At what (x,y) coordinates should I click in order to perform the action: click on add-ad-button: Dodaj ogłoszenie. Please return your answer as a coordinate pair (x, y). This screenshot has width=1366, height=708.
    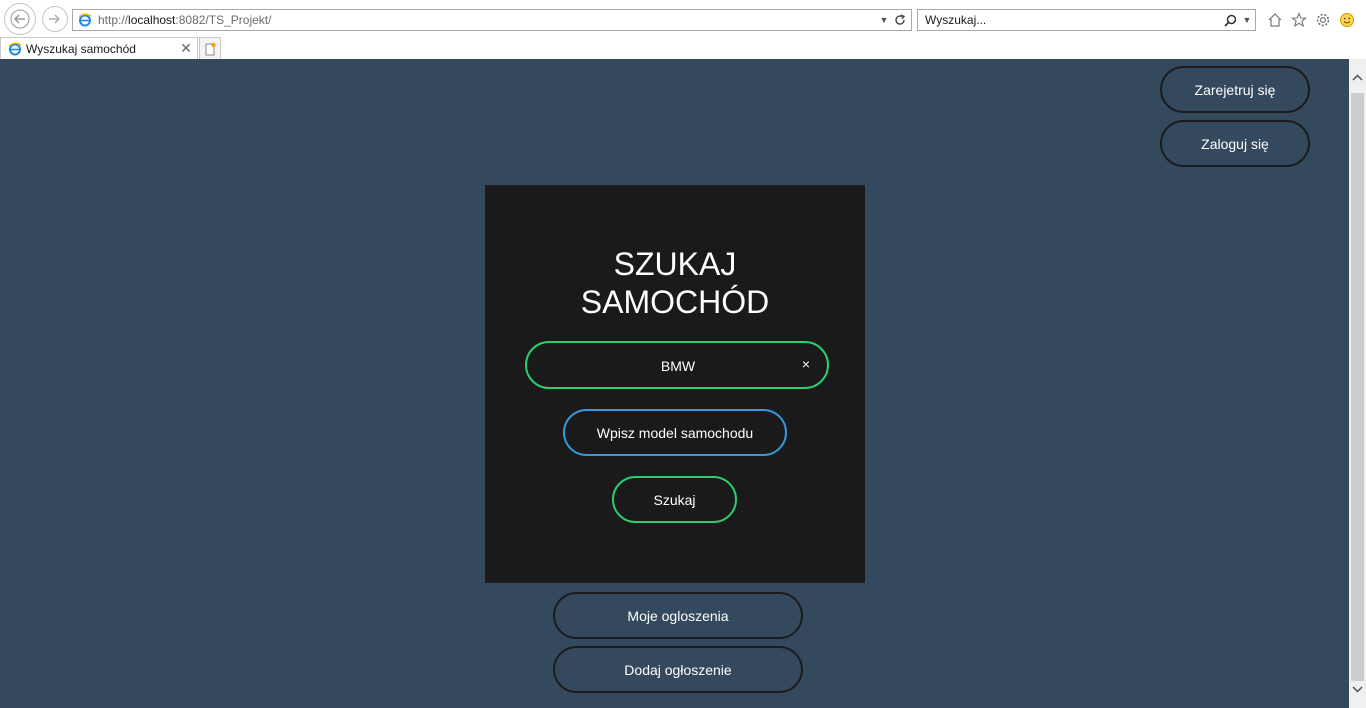
    Looking at the image, I should click on (678, 669).